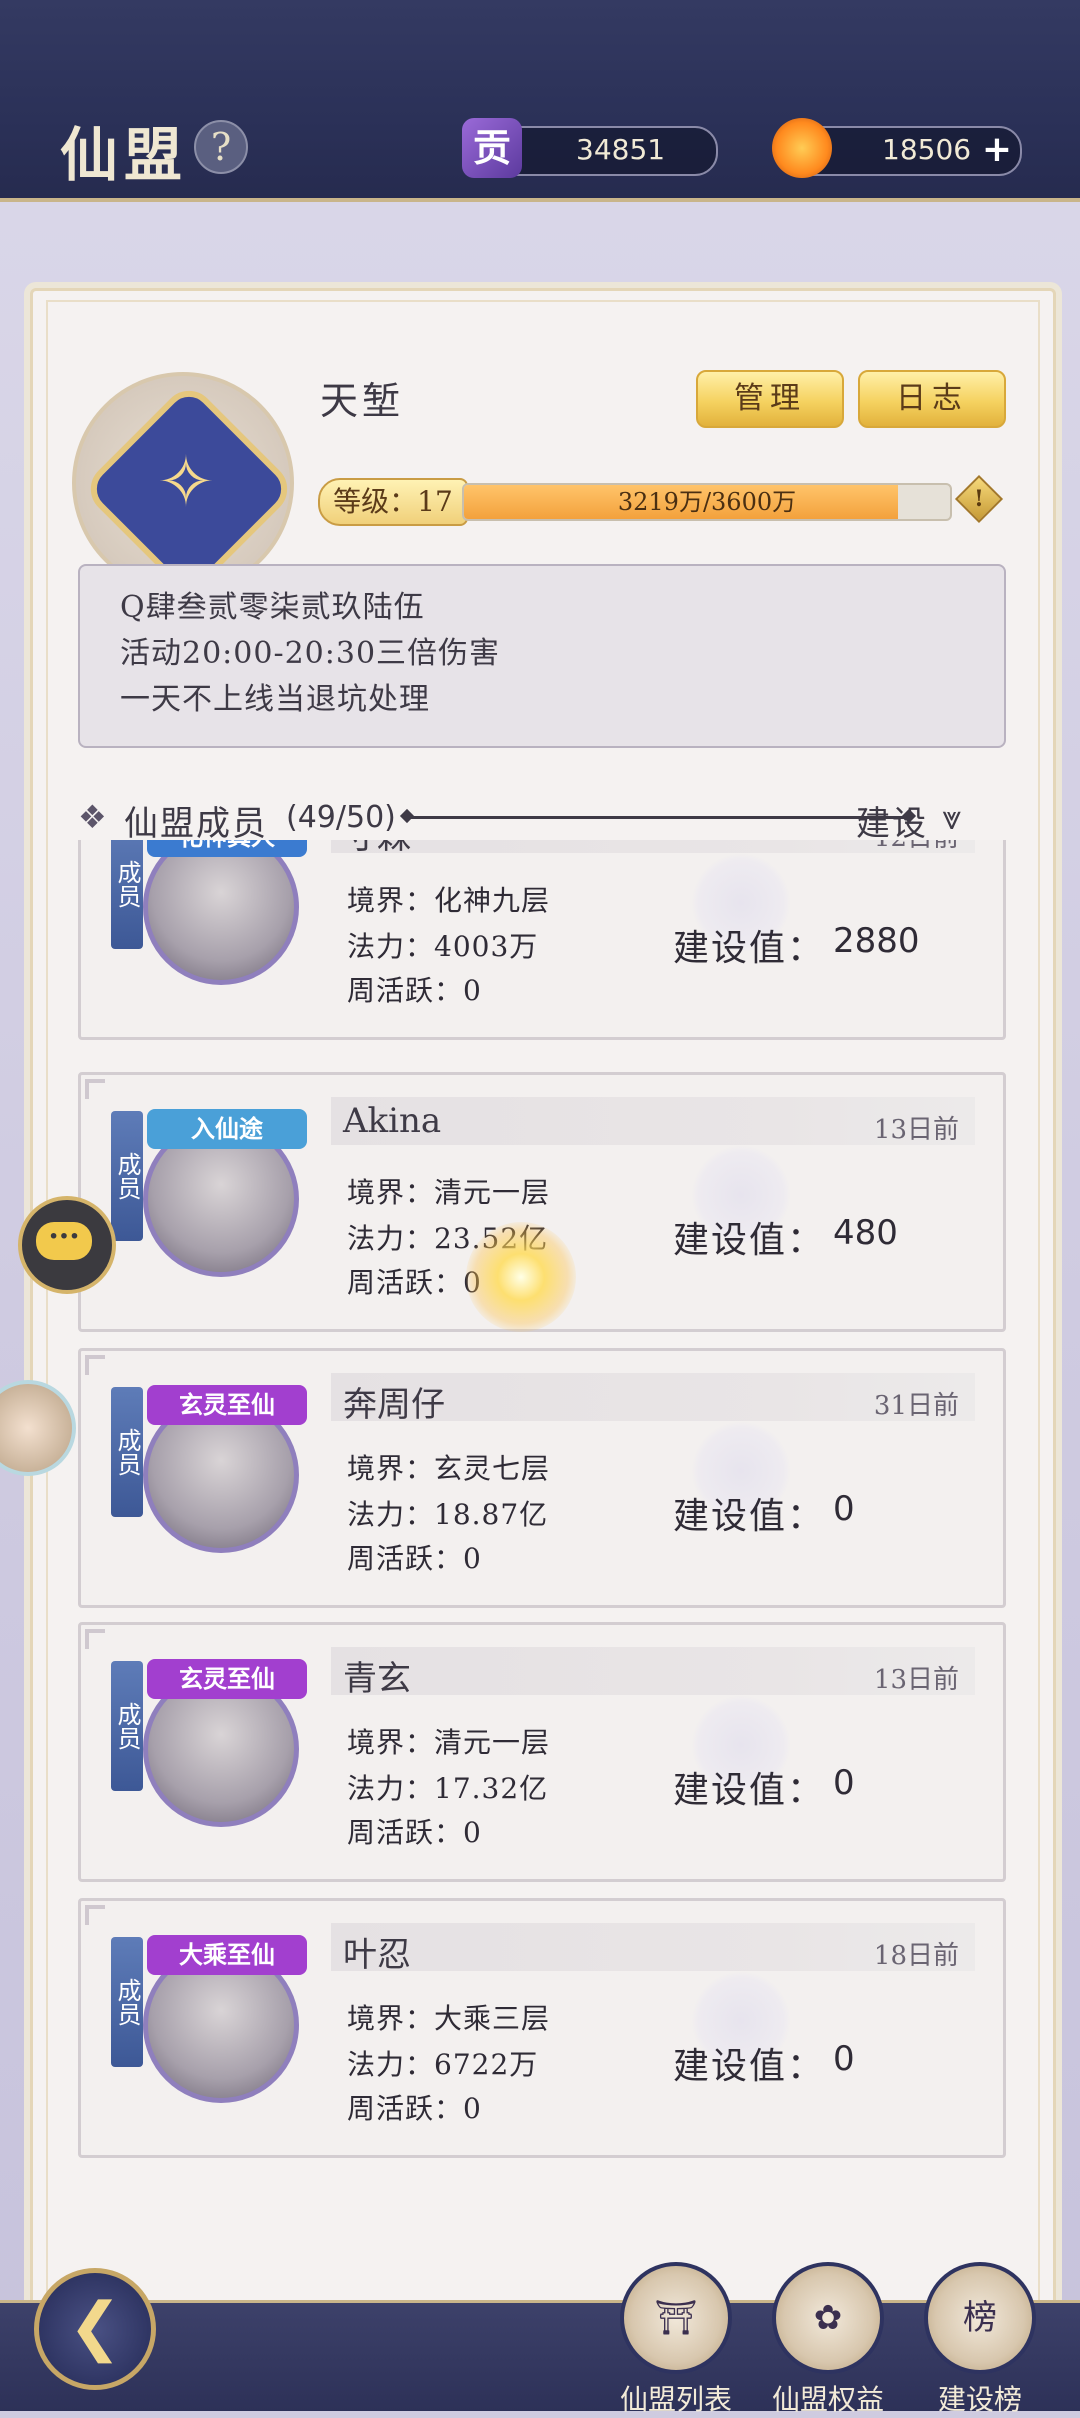 This screenshot has height=2418, width=1080. Describe the element at coordinates (392, 1121) in the screenshot. I see `member-name: Akina` at that location.